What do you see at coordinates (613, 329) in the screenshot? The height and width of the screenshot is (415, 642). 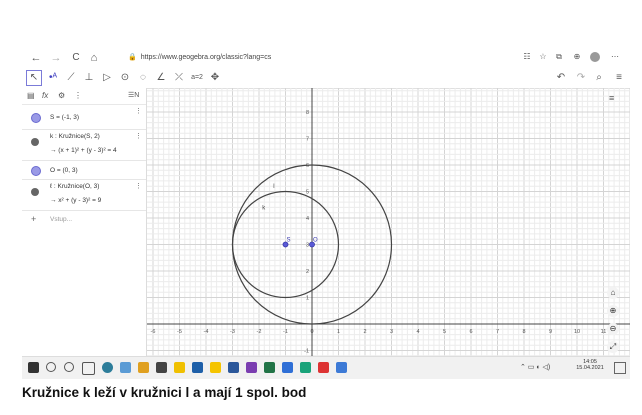 I see `zoom-out-icon: ⊖` at bounding box center [613, 329].